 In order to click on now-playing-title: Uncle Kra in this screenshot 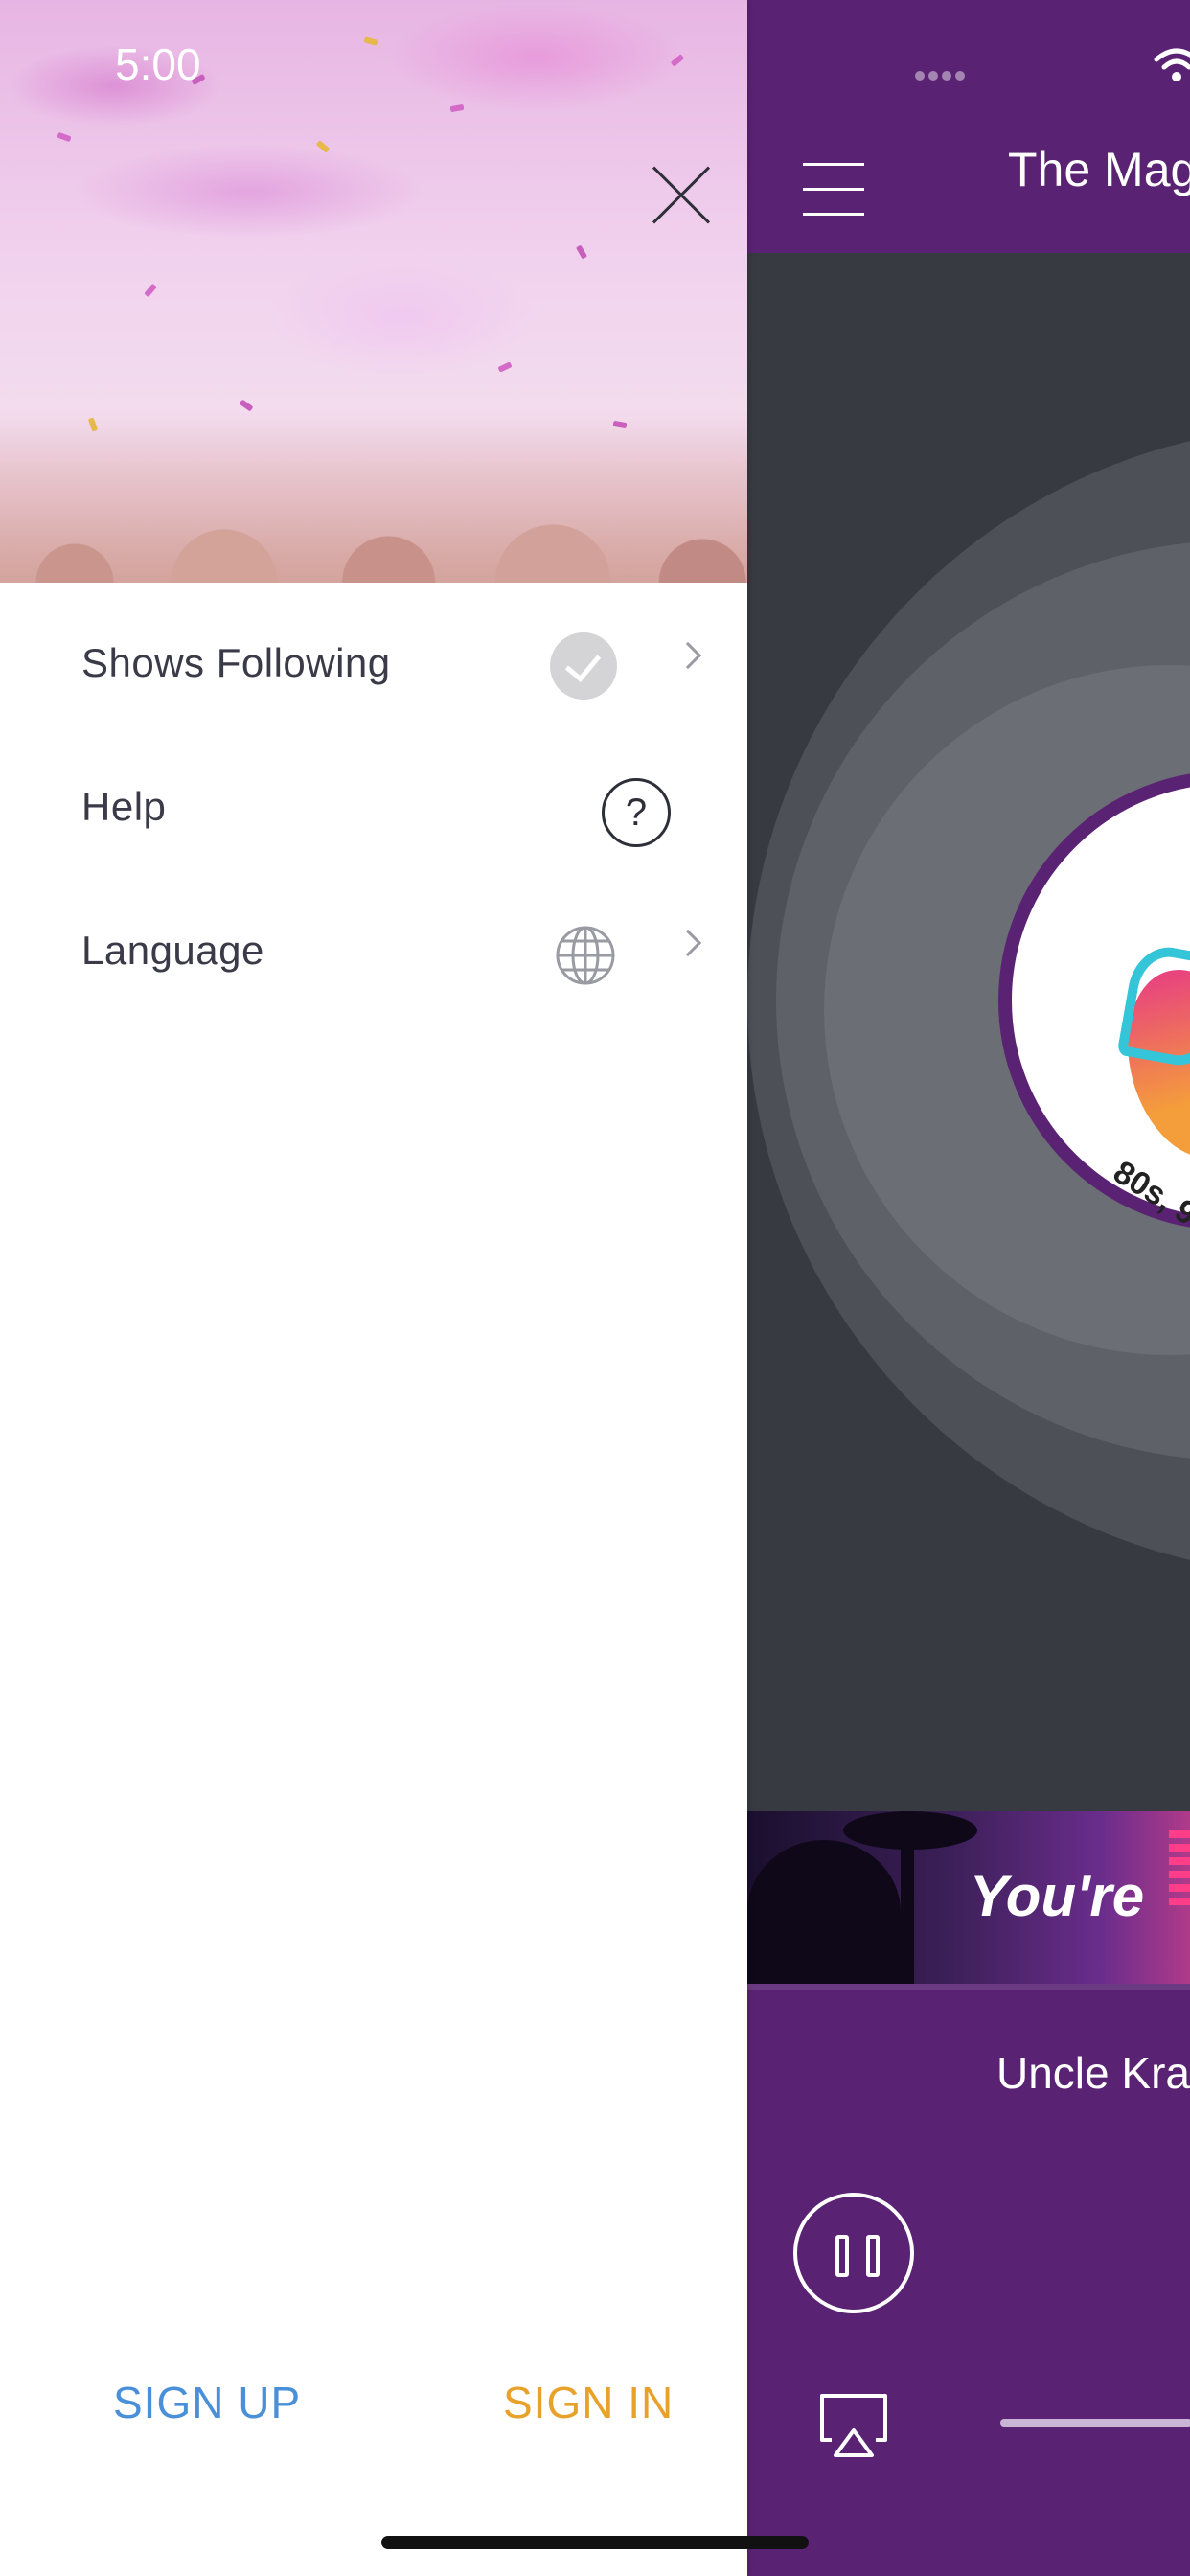, I will do `click(1093, 2073)`.